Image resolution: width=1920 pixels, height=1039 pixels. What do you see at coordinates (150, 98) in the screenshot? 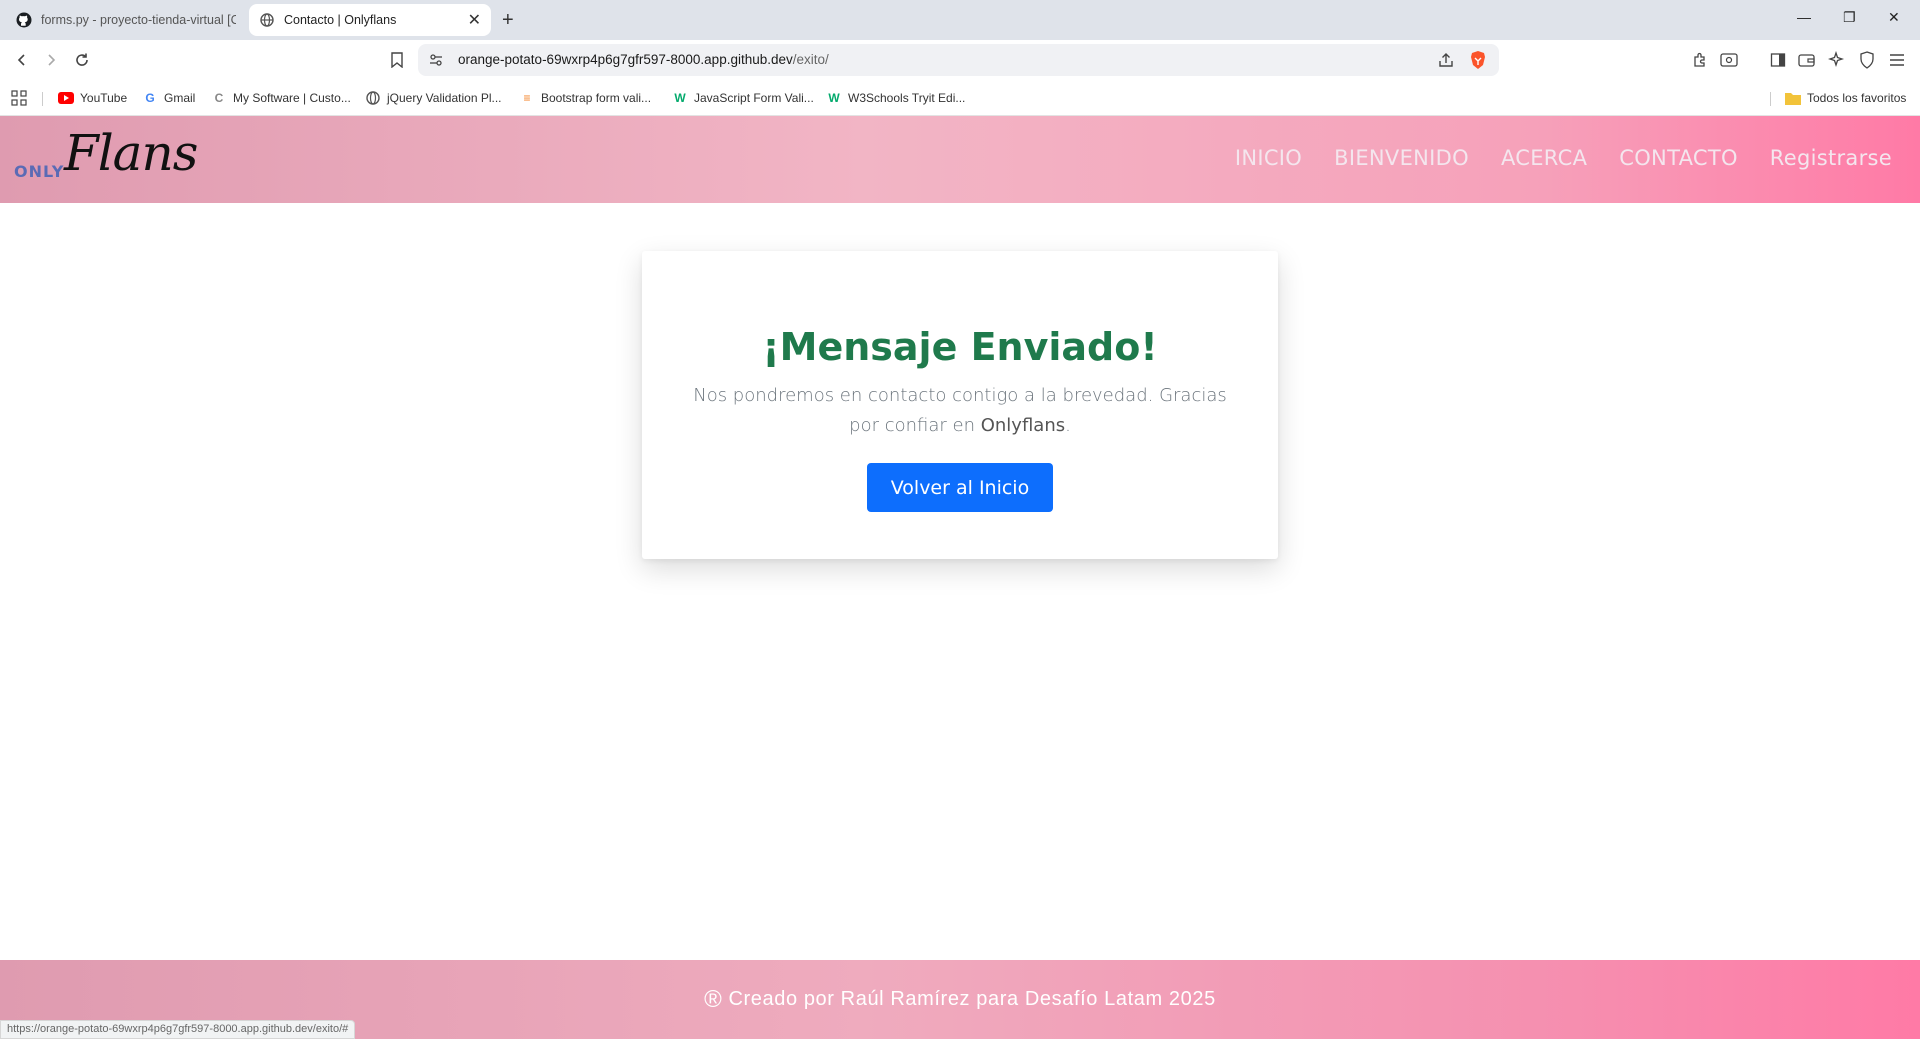
I see `google-icon: G` at bounding box center [150, 98].